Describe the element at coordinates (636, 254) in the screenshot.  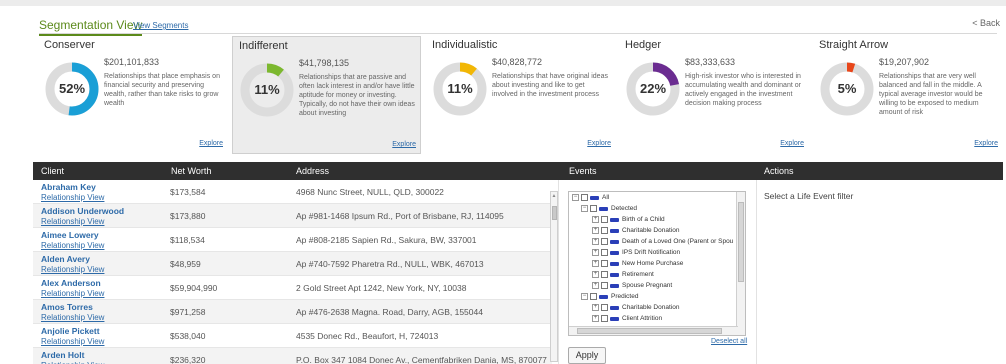
I see `event-tree-item: + IPS Drift Notification` at that location.